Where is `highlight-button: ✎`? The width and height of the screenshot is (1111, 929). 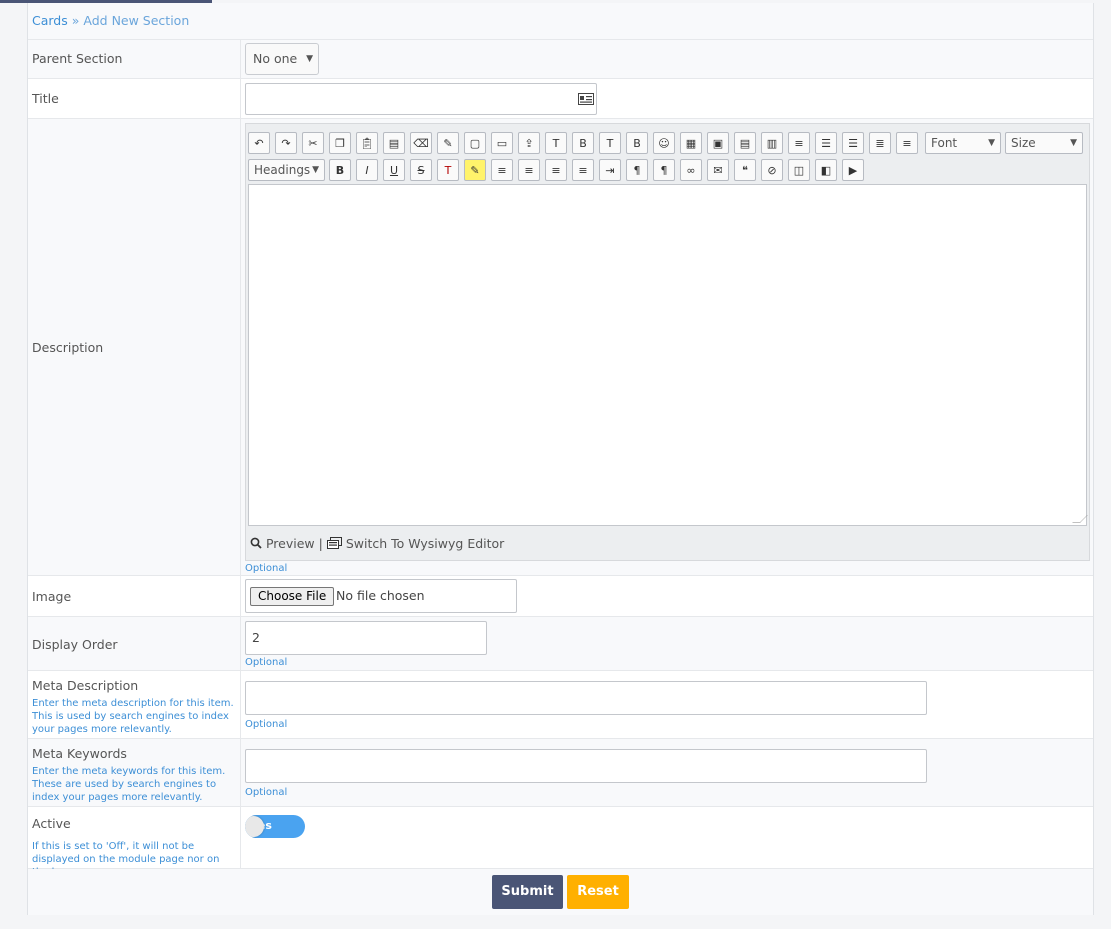 highlight-button: ✎ is located at coordinates (475, 170).